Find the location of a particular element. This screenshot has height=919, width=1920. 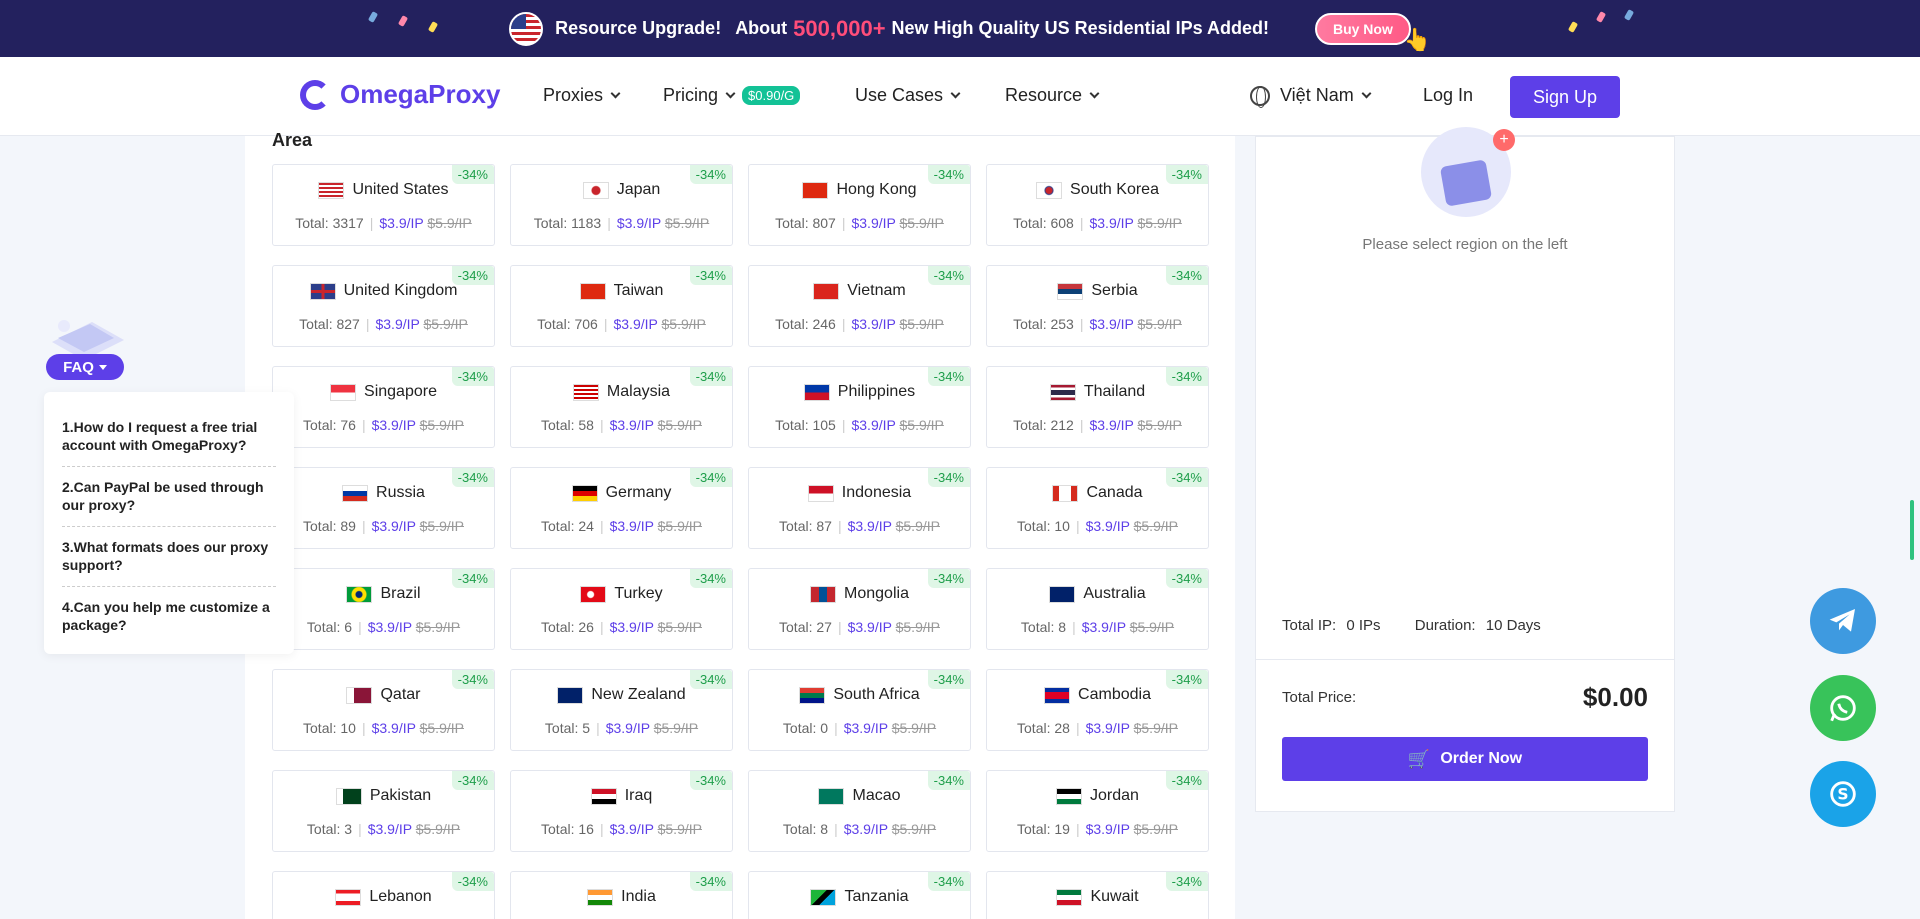

region-card-ru: -34% Russia Total: 89 | $3.9/IP $5.9/IP is located at coordinates (383, 508).